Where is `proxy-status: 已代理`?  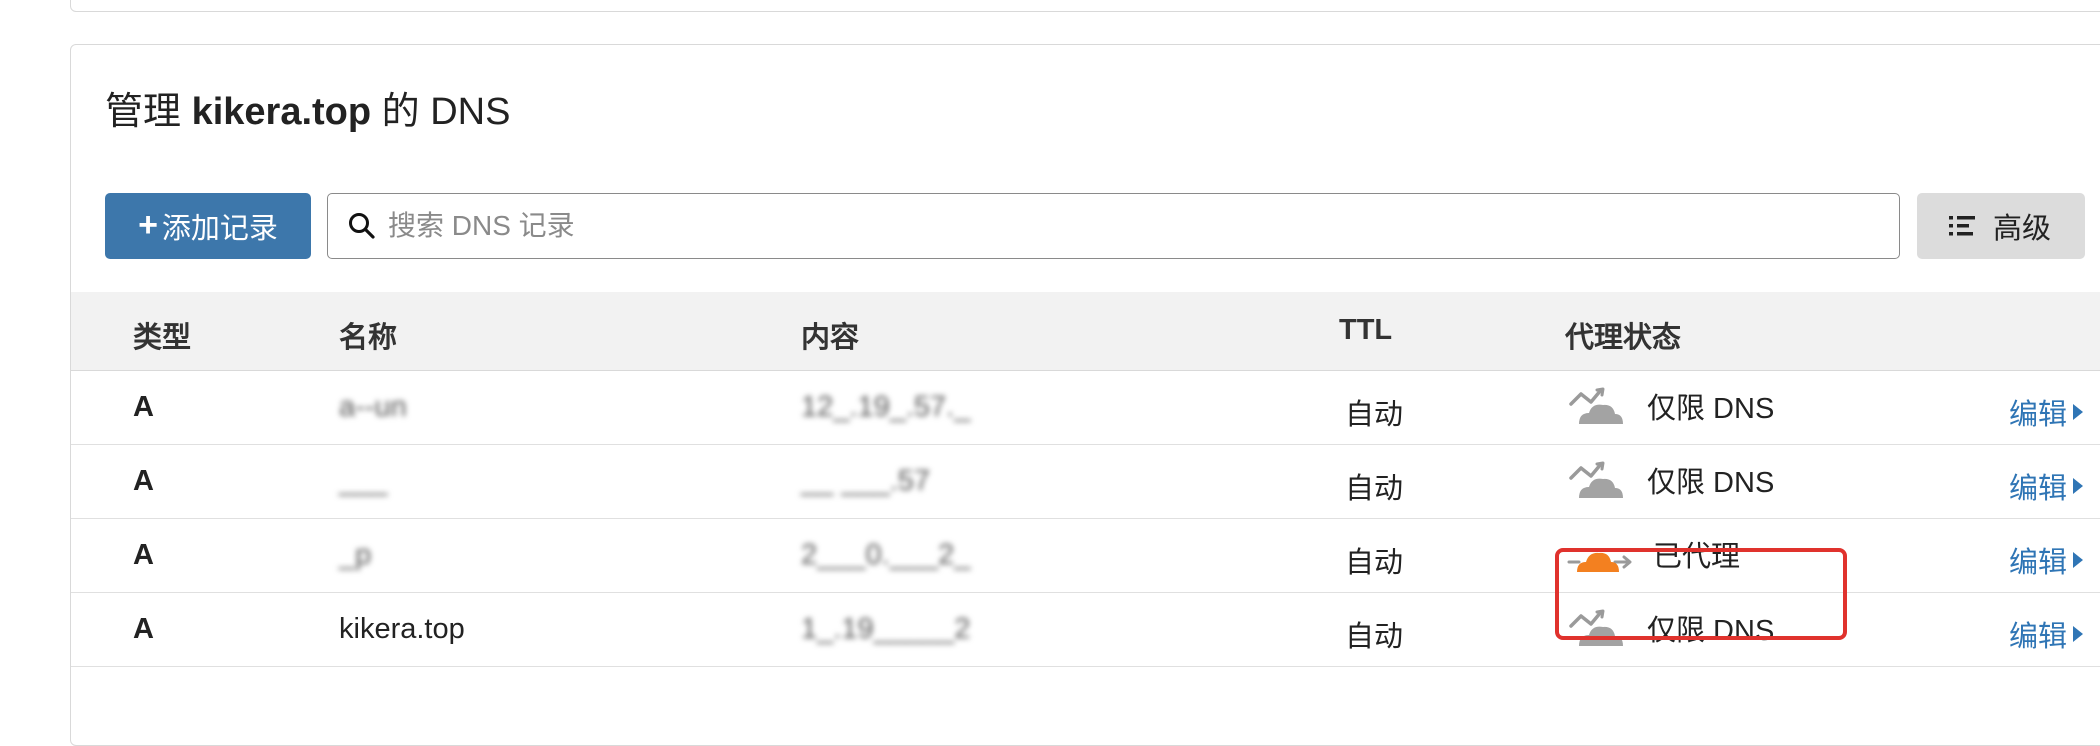 proxy-status: 已代理 is located at coordinates (1653, 554).